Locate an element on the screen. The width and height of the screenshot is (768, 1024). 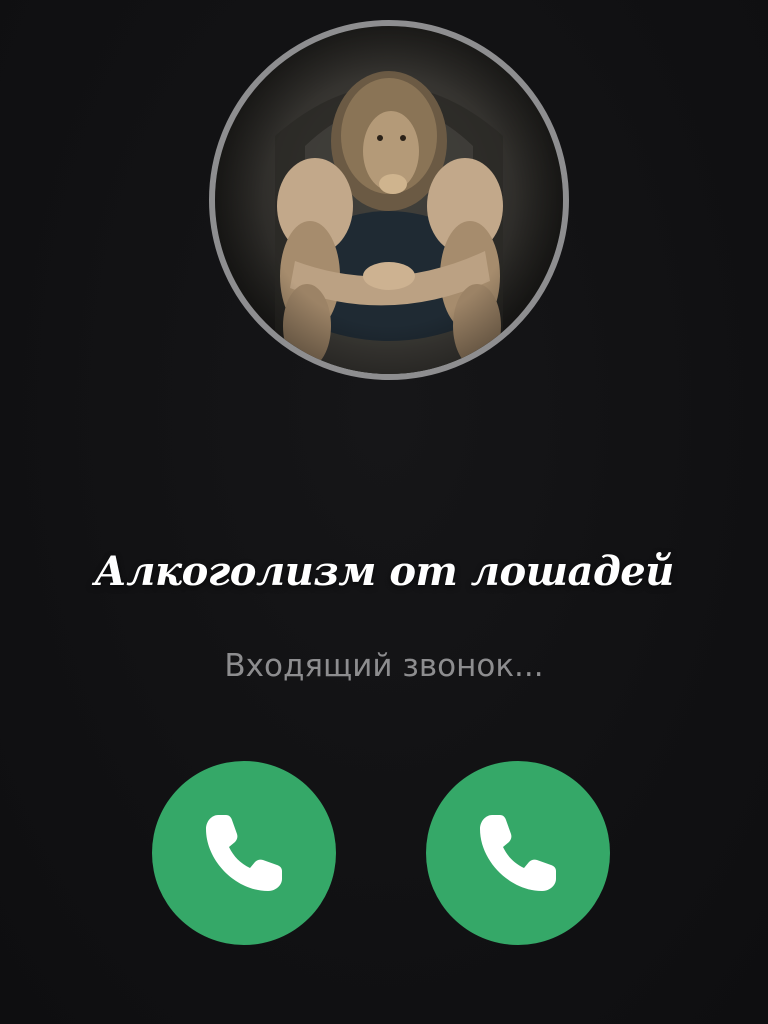
caller-name: Алкоголизм от лошадей is located at coordinates (384, 571).